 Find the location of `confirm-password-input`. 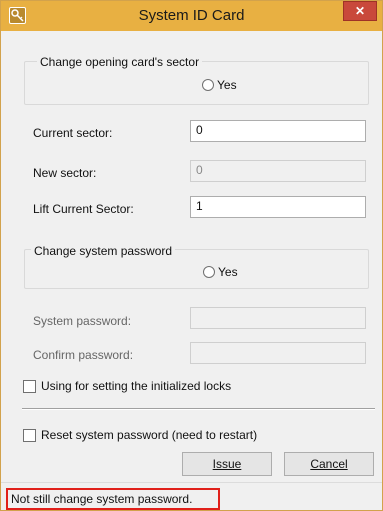

confirm-password-input is located at coordinates (278, 353).